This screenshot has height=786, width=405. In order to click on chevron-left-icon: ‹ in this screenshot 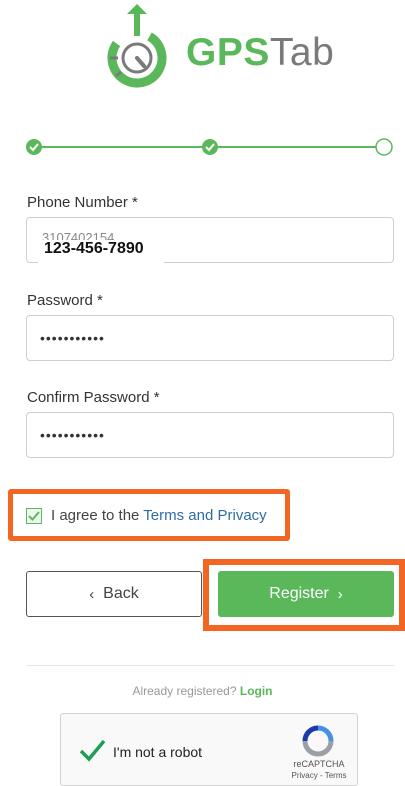, I will do `click(92, 594)`.